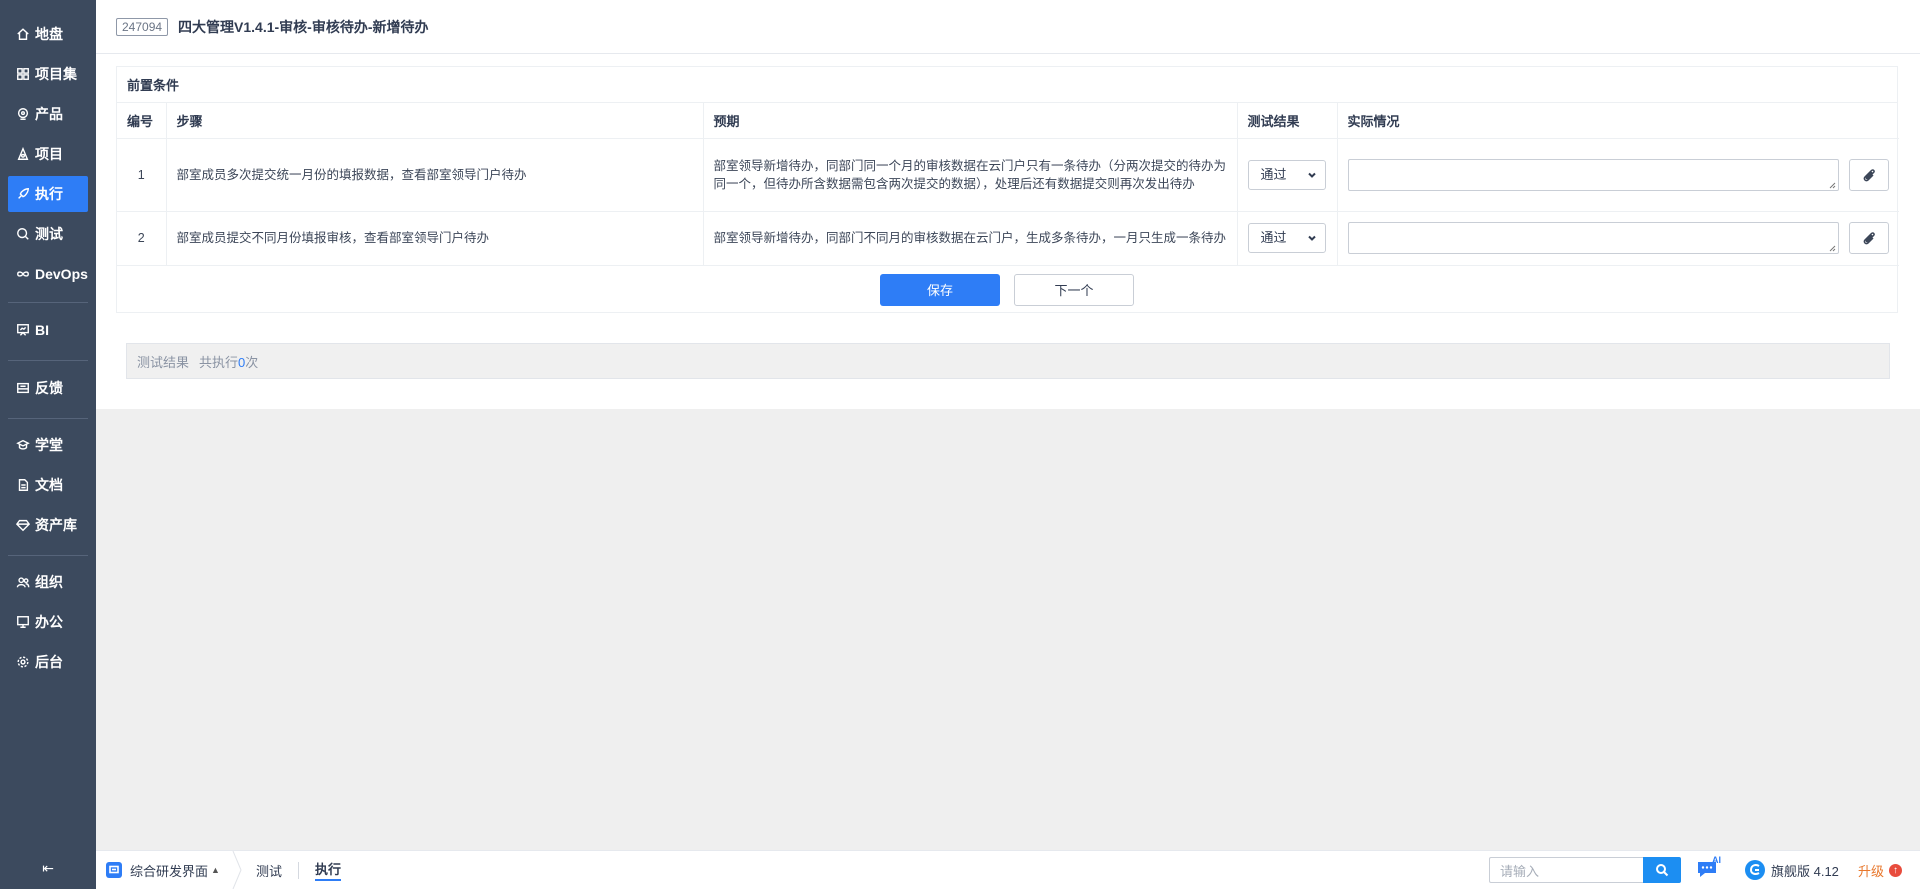 This screenshot has width=1920, height=889. I want to click on sidebar-item-label: 学堂, so click(49, 445).